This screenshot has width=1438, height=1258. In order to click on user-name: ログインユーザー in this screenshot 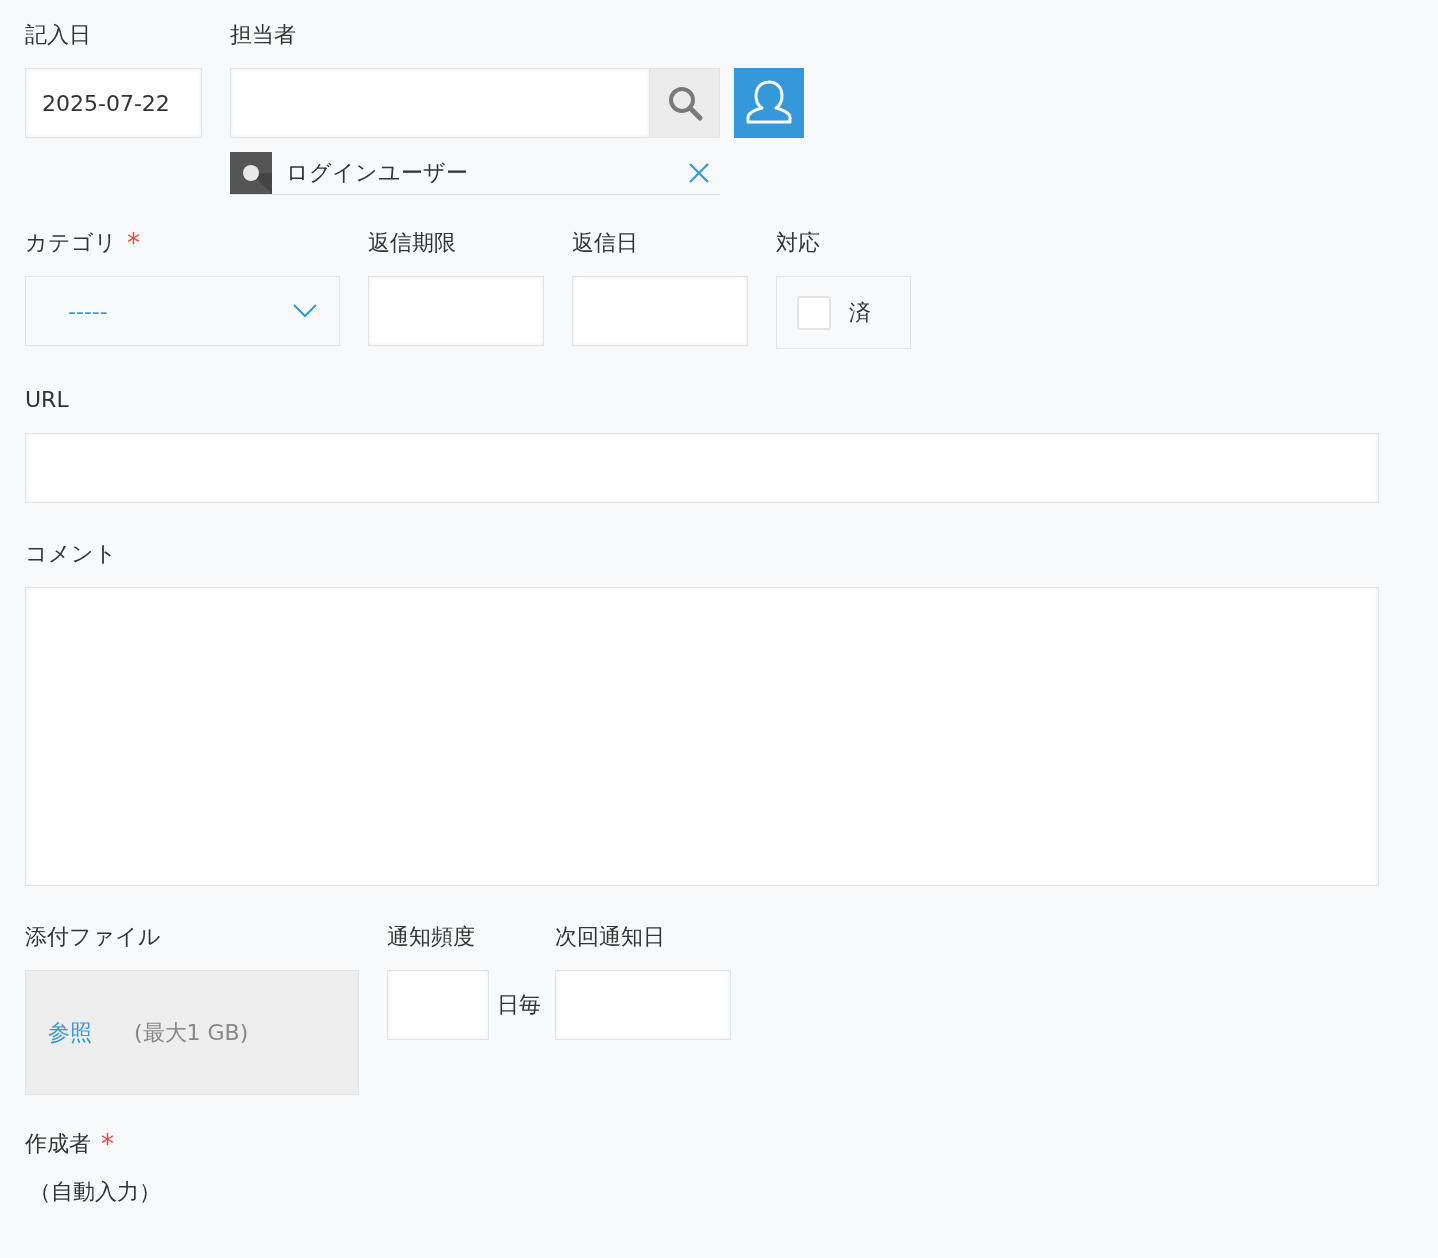, I will do `click(377, 173)`.